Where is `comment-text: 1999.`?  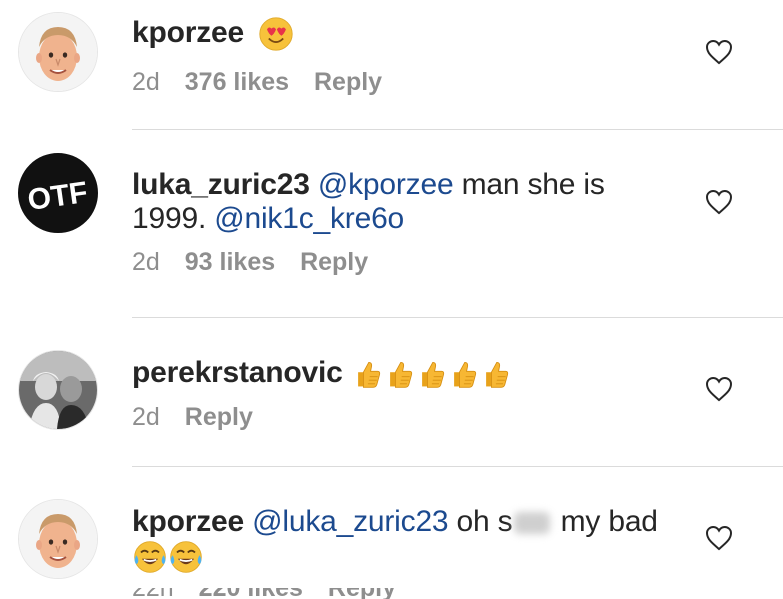 comment-text: 1999. is located at coordinates (173, 218).